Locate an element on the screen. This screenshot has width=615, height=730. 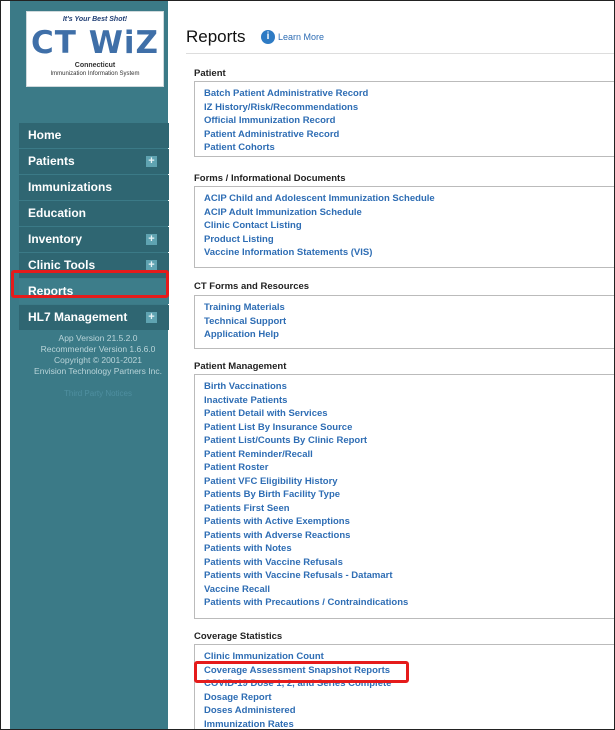
report-link: Dosage Report is located at coordinates (409, 698).